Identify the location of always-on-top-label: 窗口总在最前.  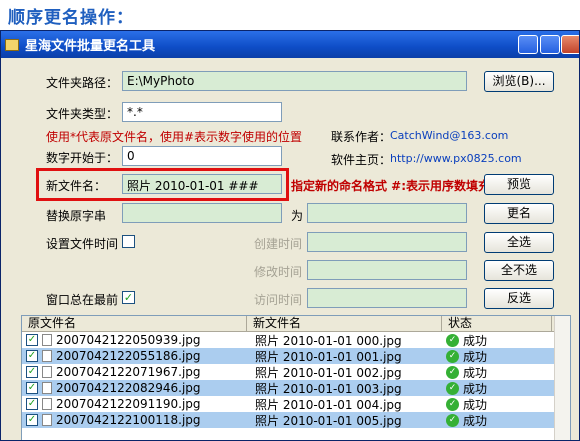
(82, 300).